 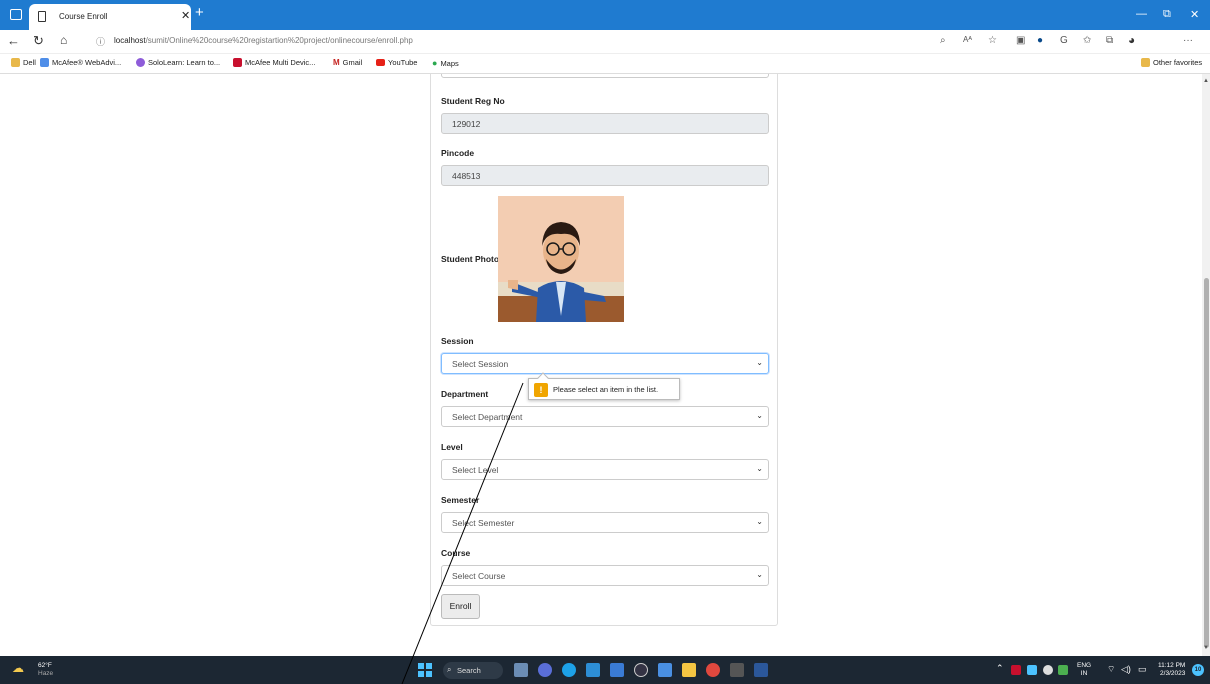 What do you see at coordinates (1172, 665) in the screenshot?
I see `clock-time: 11:12 PM` at bounding box center [1172, 665].